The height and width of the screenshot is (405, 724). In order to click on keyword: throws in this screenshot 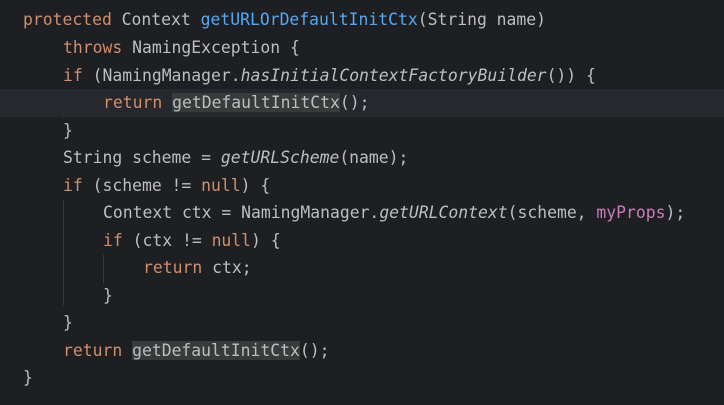, I will do `click(93, 47)`.